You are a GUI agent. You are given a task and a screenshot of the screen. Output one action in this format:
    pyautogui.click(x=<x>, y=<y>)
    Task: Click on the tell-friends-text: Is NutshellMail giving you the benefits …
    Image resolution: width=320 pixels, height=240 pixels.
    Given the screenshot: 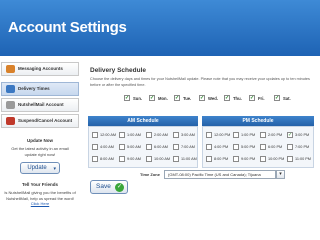 What is the action you would take?
    pyautogui.click(x=40, y=198)
    